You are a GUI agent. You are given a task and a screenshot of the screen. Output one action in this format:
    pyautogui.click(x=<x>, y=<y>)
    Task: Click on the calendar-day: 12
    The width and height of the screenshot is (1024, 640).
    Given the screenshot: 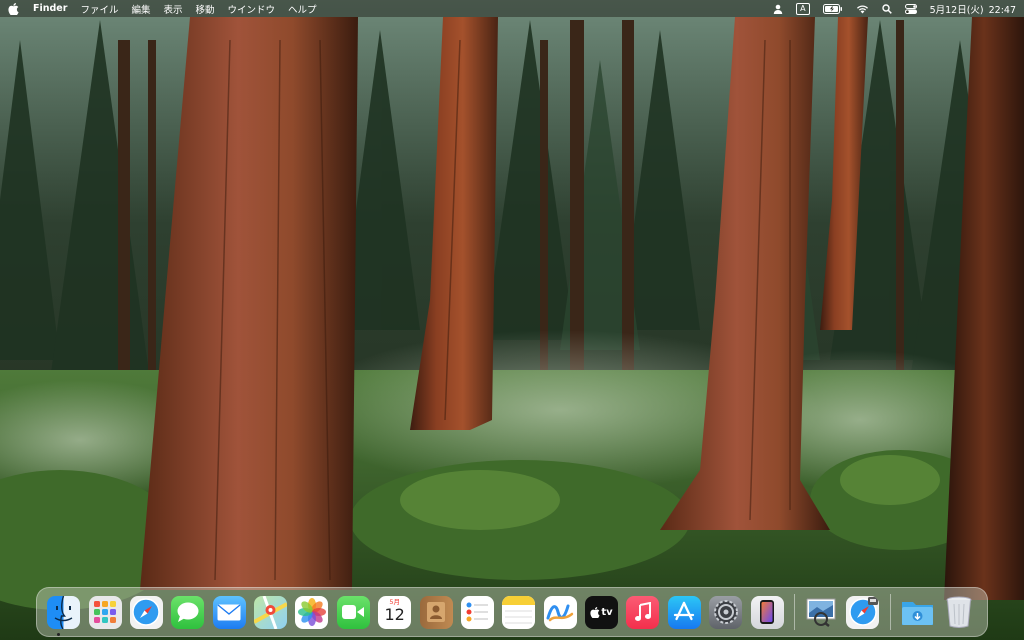 What is the action you would take?
    pyautogui.click(x=394, y=614)
    